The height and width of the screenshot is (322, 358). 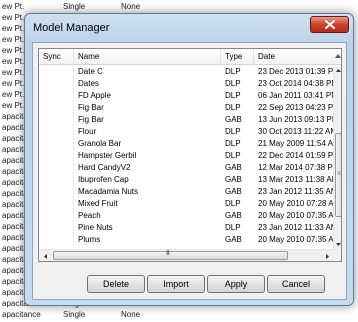 I want to click on column-header-date: Date, so click(x=296, y=57).